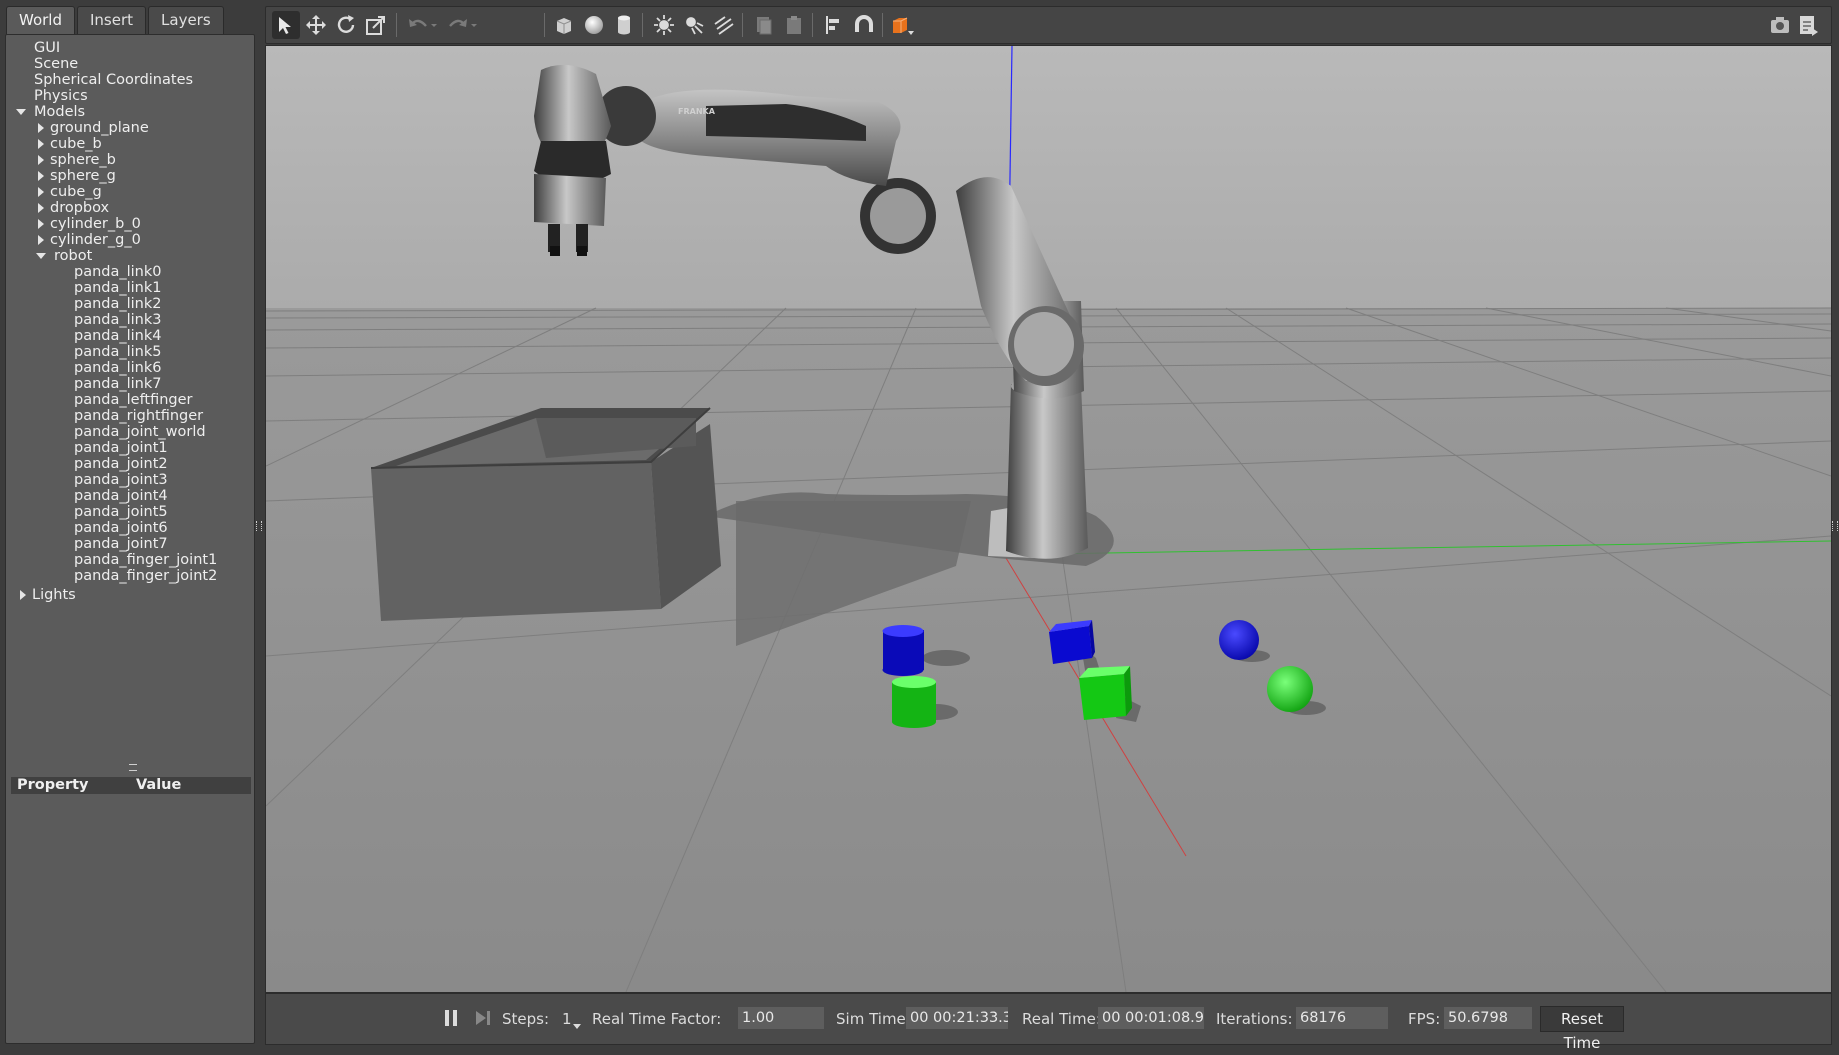 The height and width of the screenshot is (1055, 1839). I want to click on translate-icon, so click(316, 25).